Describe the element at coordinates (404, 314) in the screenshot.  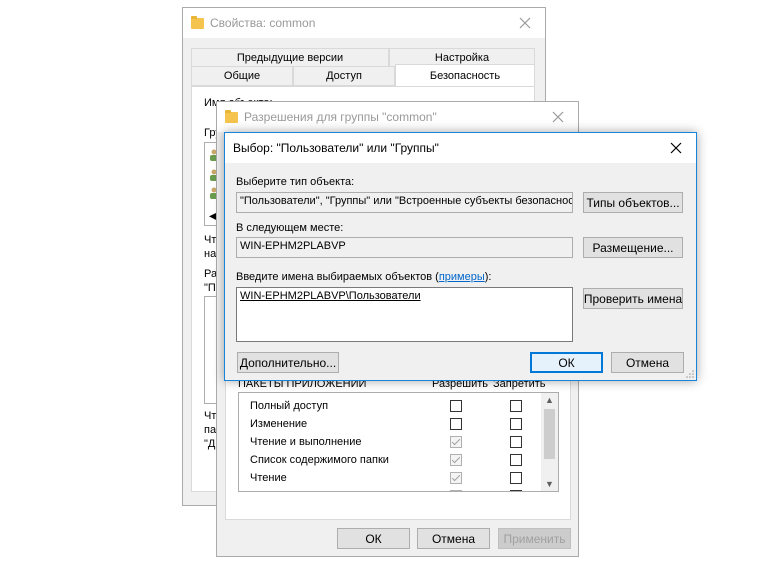
I see `names-input: WIN-EPHM2PLABVP\Пользователи` at that location.